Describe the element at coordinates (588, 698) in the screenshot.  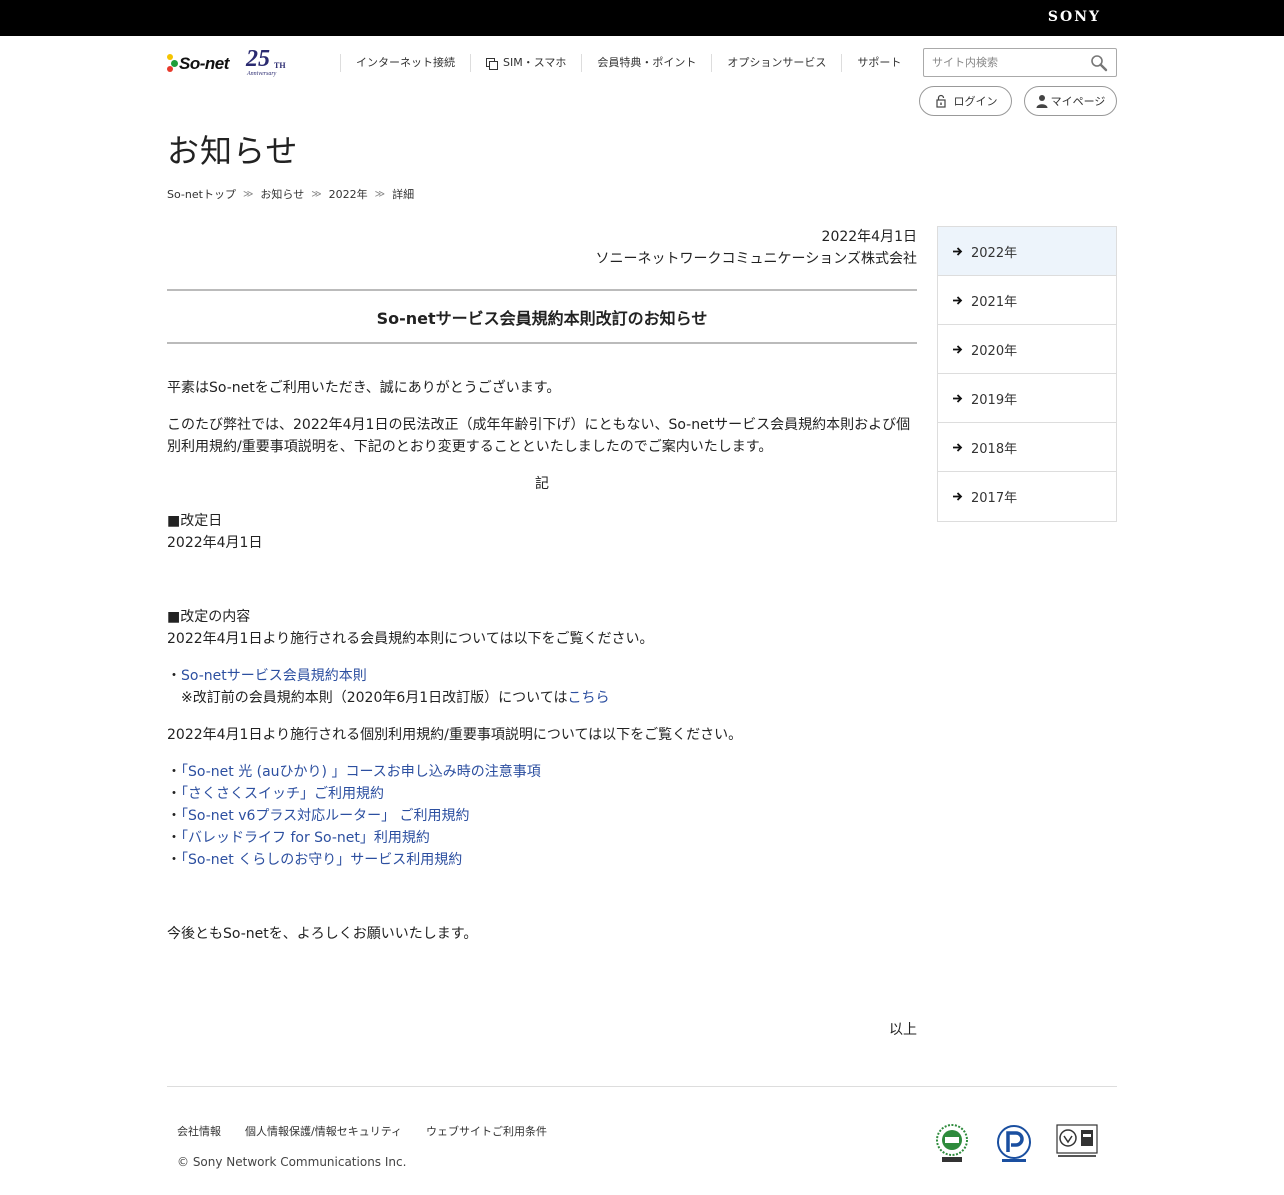
I see `old-terms-link: こちら` at that location.